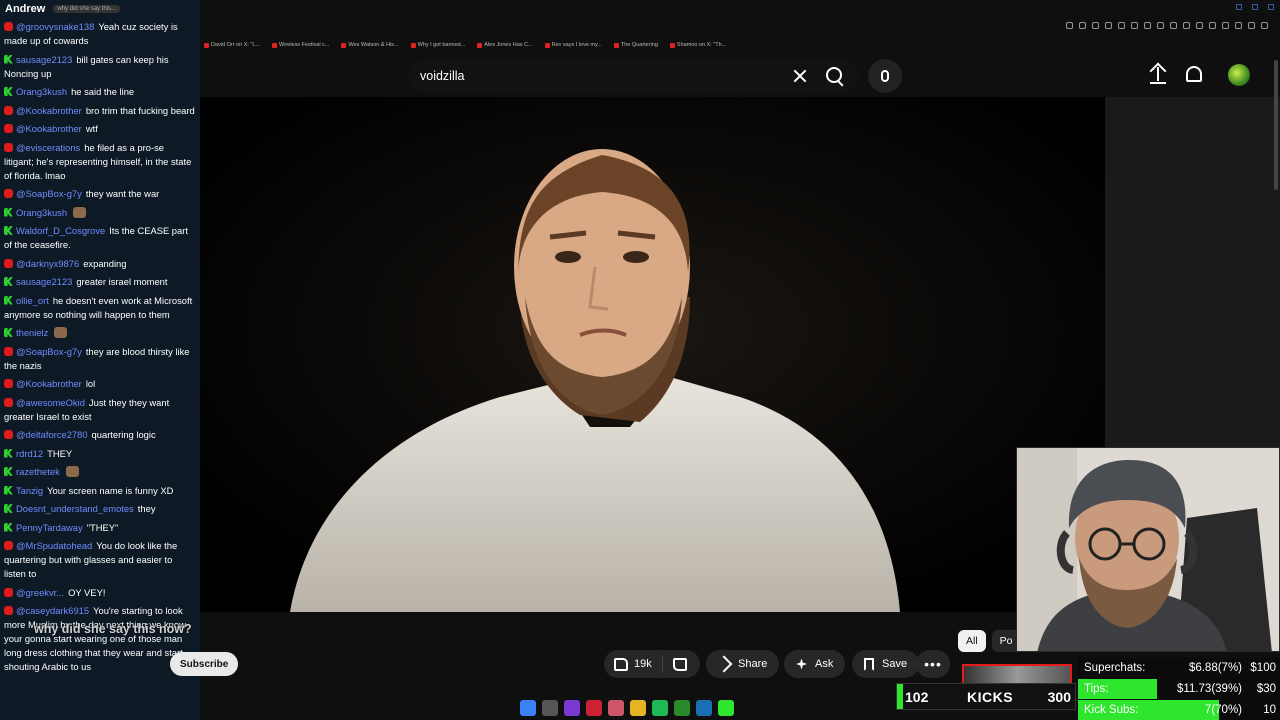 The width and height of the screenshot is (1280, 720). I want to click on share-button: Share, so click(743, 664).